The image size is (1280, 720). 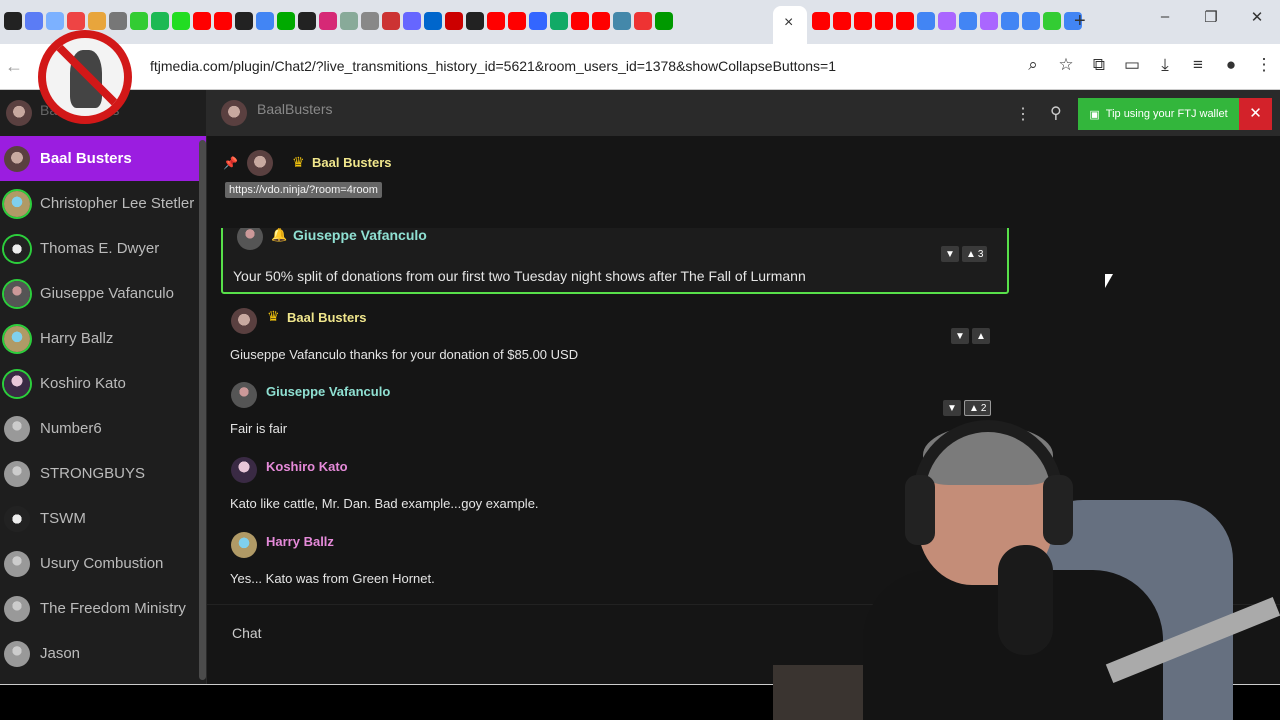 What do you see at coordinates (77, 338) in the screenshot?
I see `user-name: Harry Ballz` at bounding box center [77, 338].